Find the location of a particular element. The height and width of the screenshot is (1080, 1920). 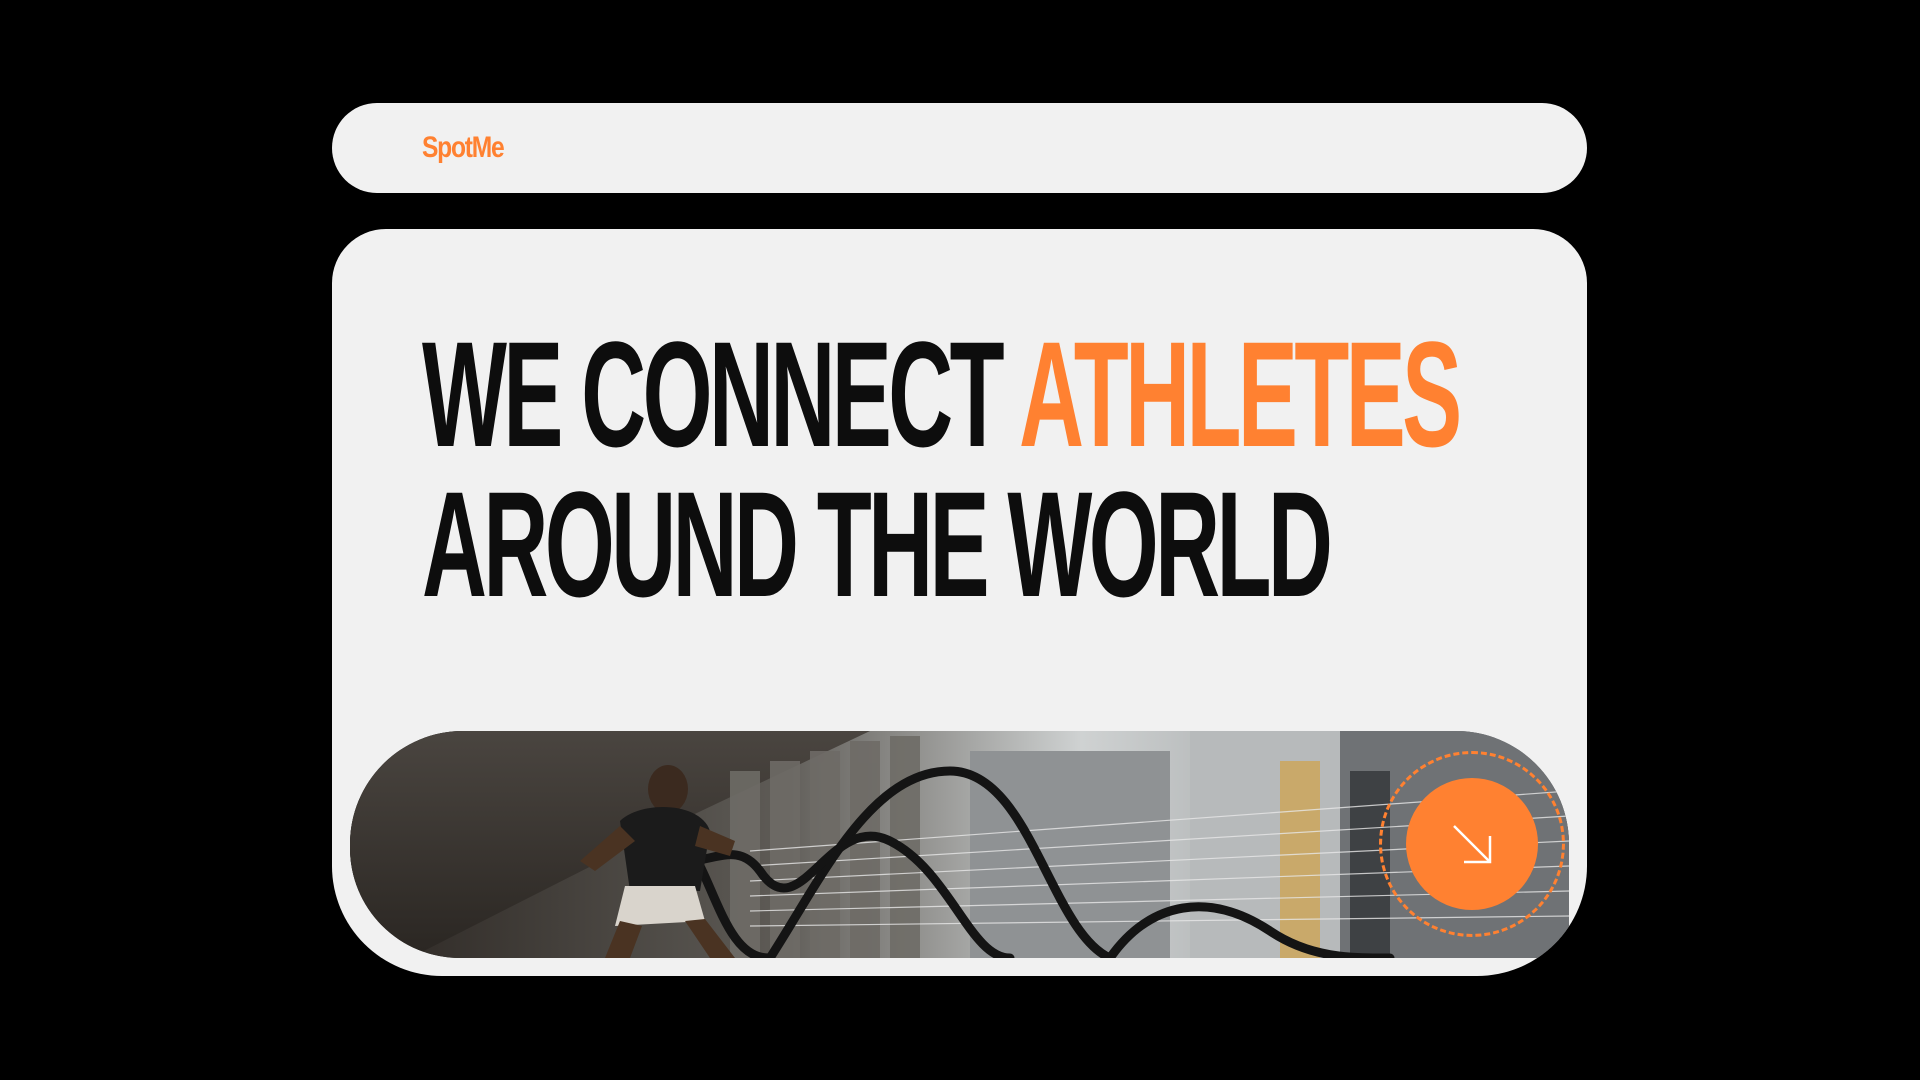

headline-accent: ATHLETES is located at coordinates (1240, 394).